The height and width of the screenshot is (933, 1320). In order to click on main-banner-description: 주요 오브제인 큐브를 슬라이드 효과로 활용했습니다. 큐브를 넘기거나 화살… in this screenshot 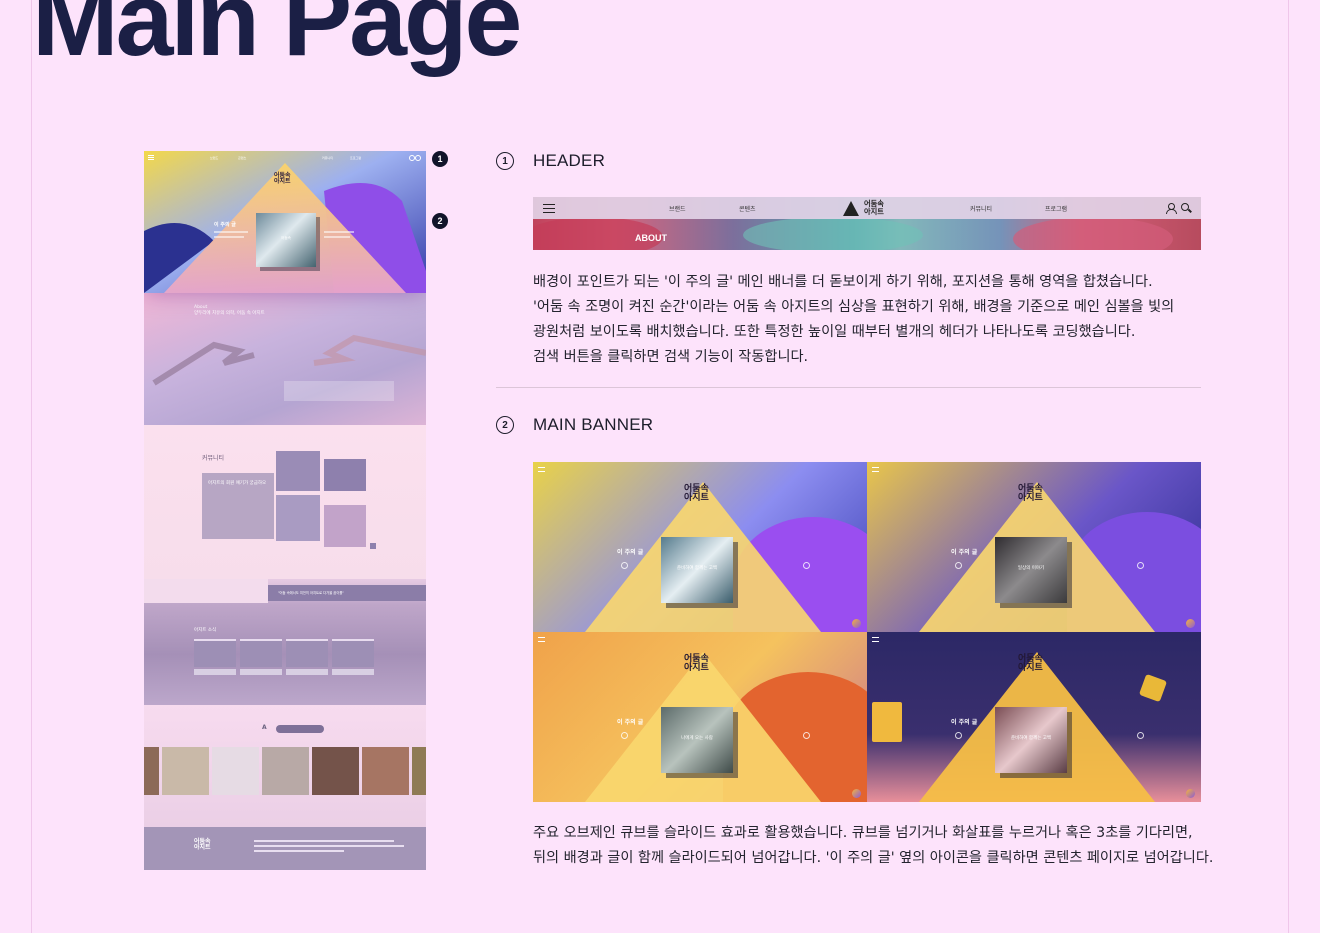, I will do `click(873, 846)`.